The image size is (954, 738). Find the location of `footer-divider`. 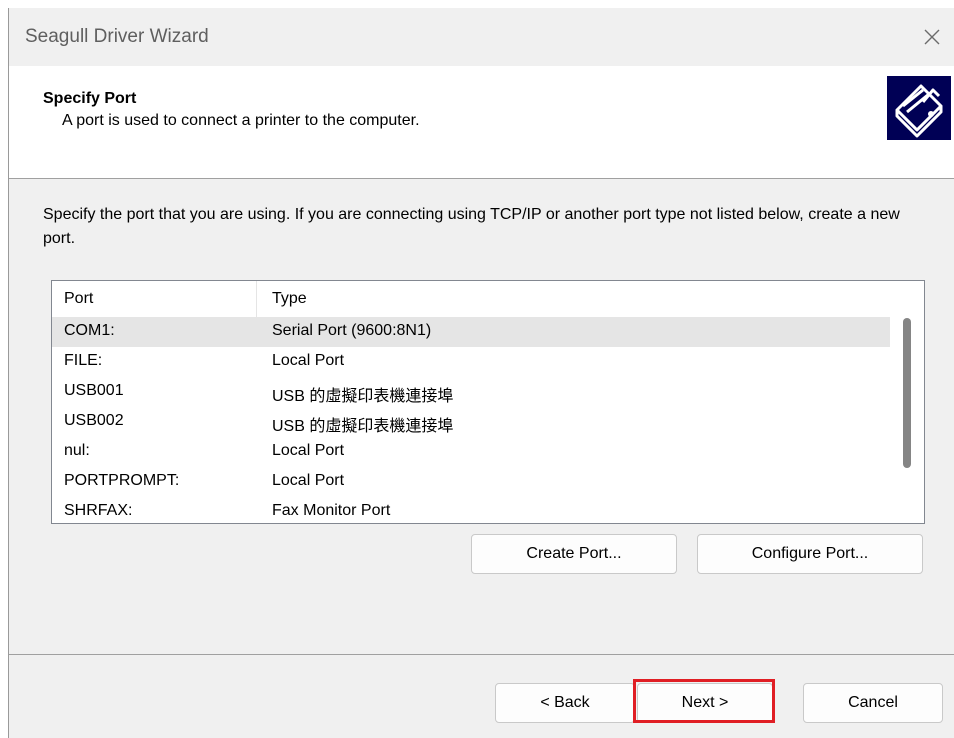

footer-divider is located at coordinates (481, 654).